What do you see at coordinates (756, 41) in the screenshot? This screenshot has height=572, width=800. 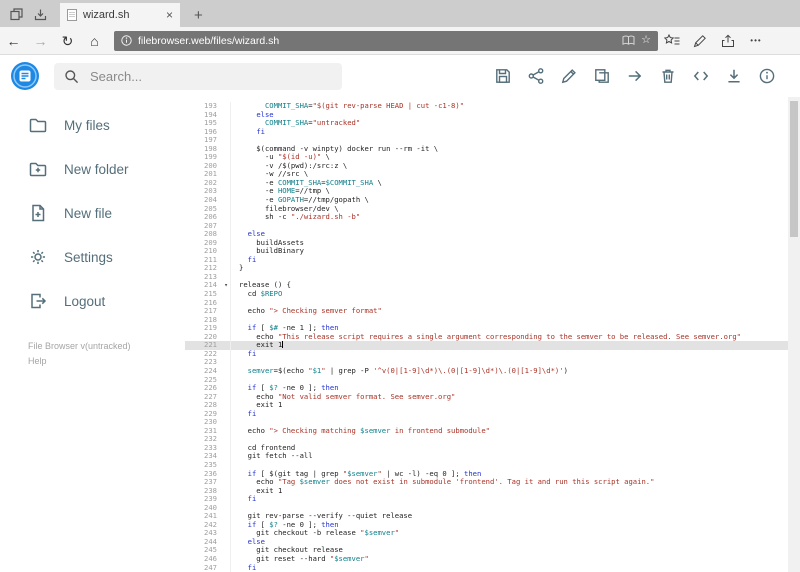 I see `more-options-icon: •••` at bounding box center [756, 41].